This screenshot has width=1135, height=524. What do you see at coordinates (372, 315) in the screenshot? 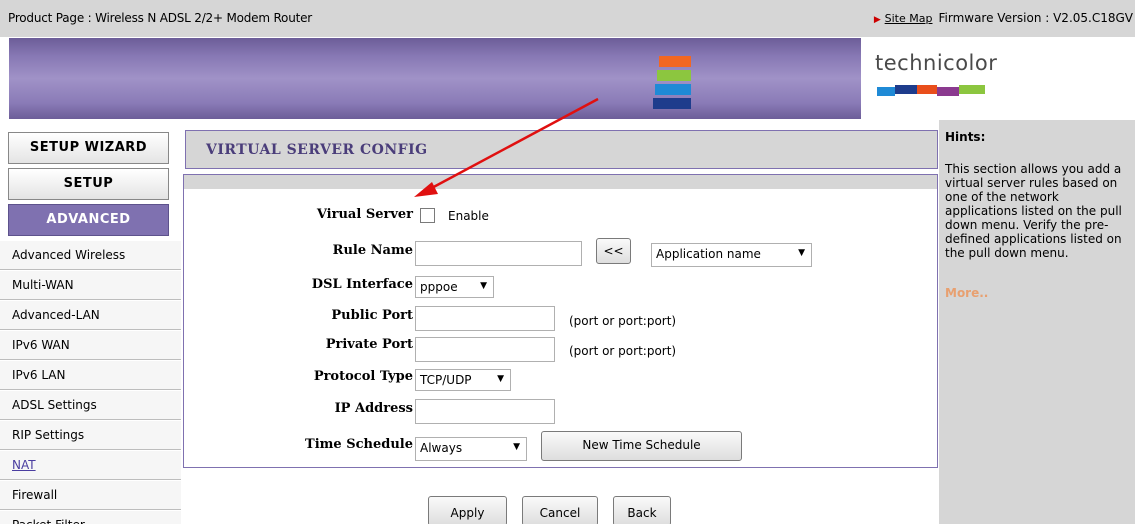
I see `public-port-label: Public Port` at bounding box center [372, 315].